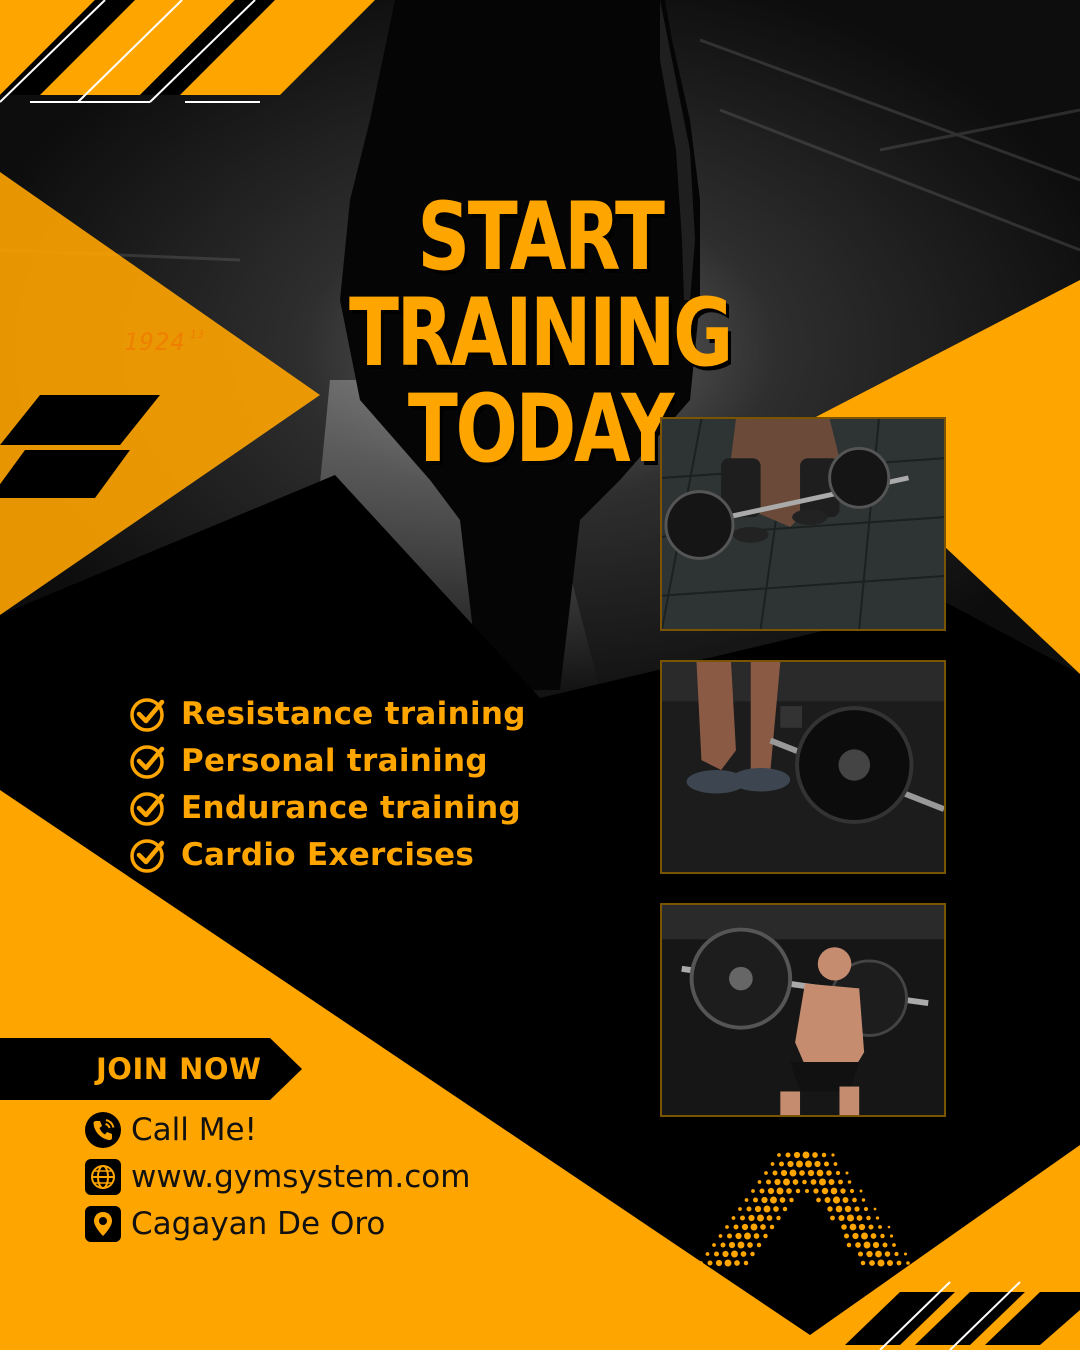  Describe the element at coordinates (165, 342) in the screenshot. I see `digital-clock-readout: 1924 13` at that location.